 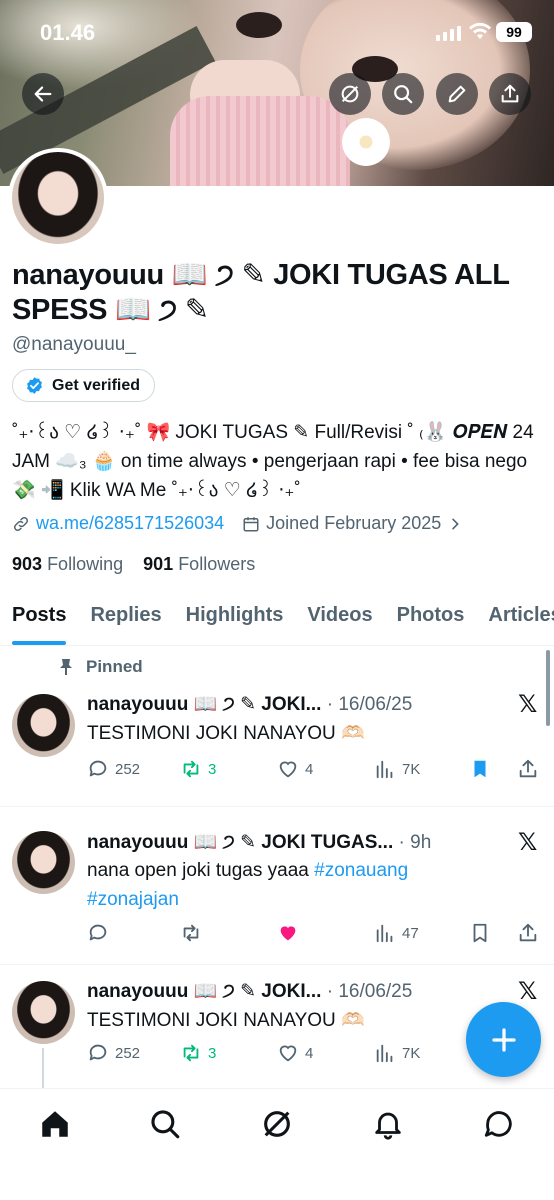 I want to click on post-time: · 9h, so click(x=415, y=842).